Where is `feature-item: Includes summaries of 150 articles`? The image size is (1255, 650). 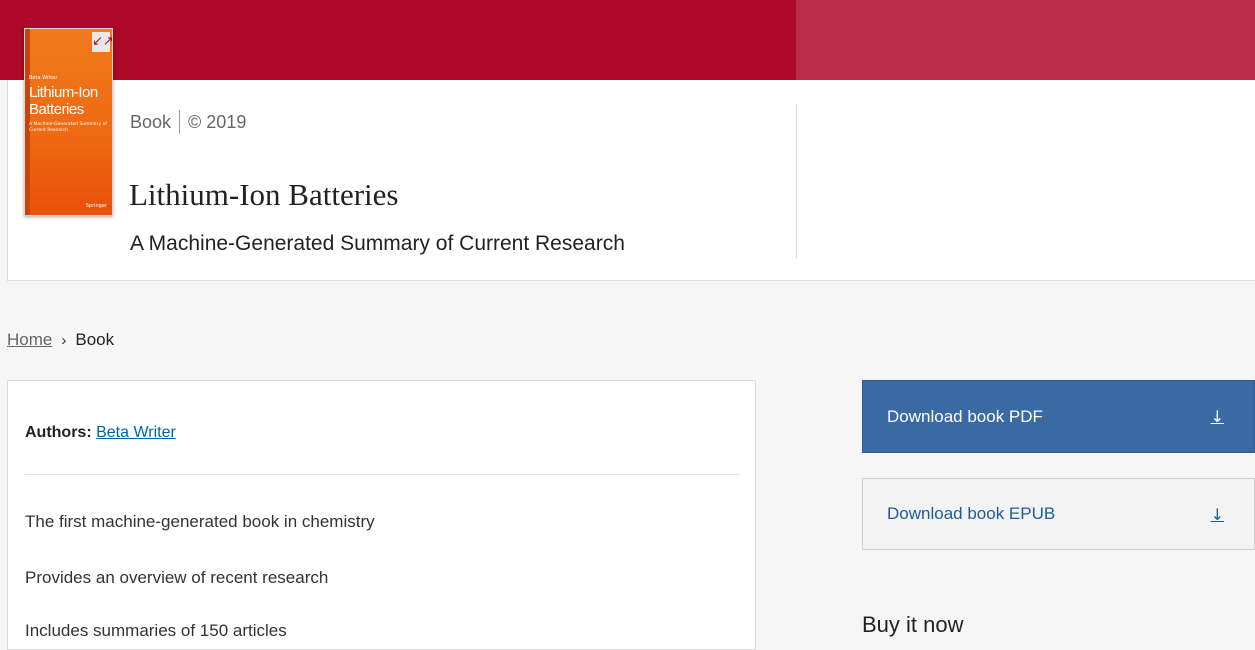
feature-item: Includes summaries of 150 articles is located at coordinates (156, 630).